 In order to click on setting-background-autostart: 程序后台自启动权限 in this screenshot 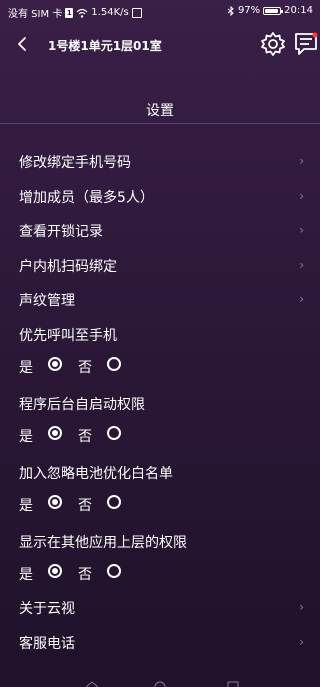, I will do `click(160, 403)`.